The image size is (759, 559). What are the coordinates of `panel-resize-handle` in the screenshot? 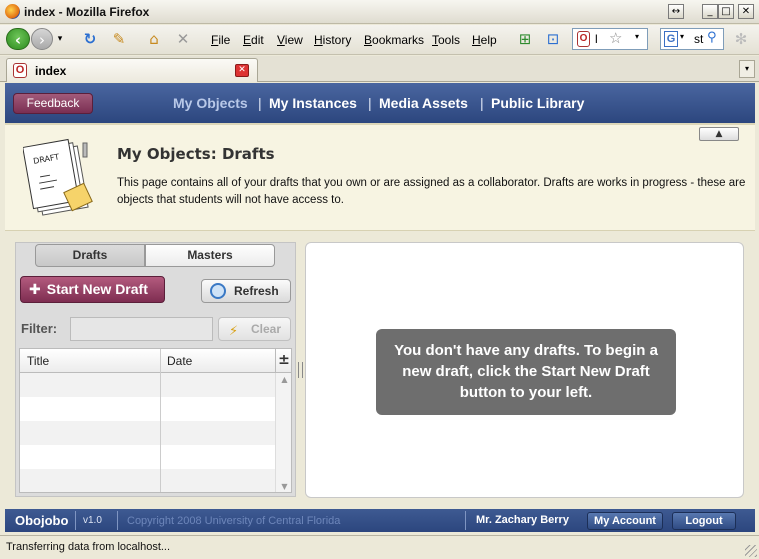 It's located at (300, 370).